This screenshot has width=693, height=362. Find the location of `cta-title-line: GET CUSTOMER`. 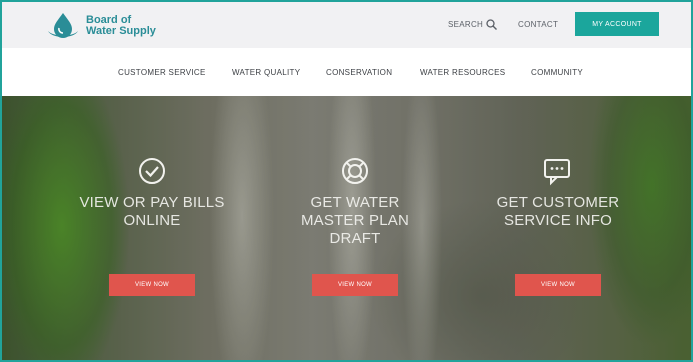

cta-title-line: GET CUSTOMER is located at coordinates (558, 202).